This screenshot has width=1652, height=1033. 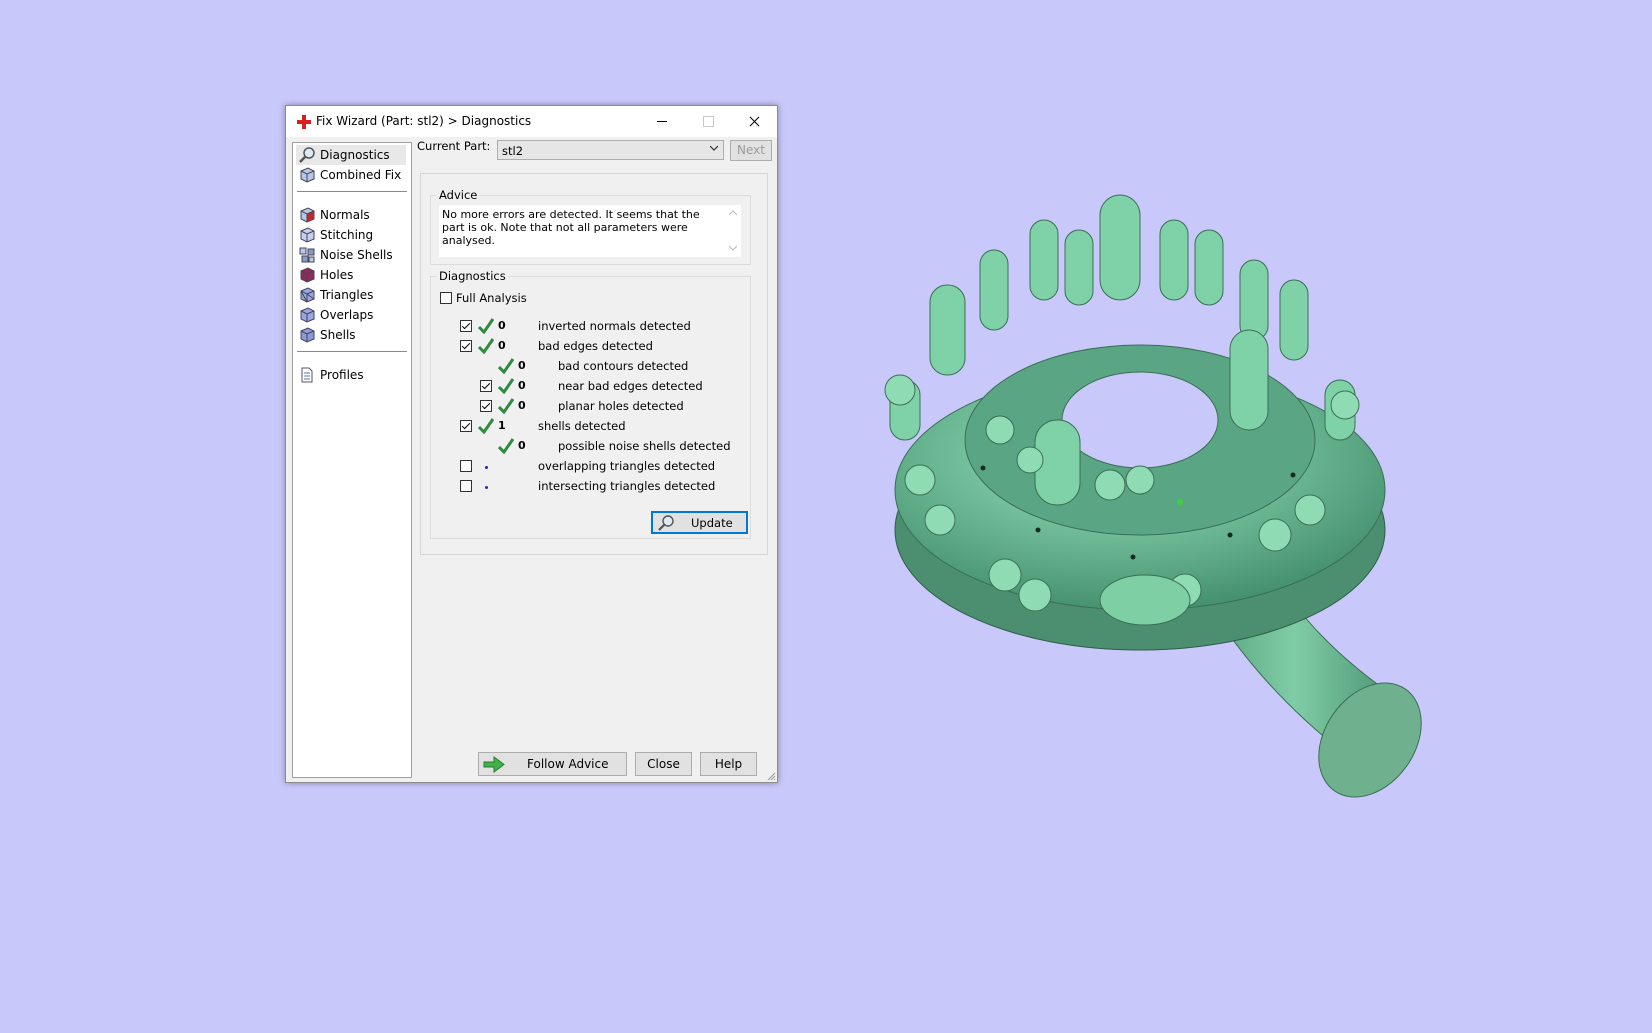 I want to click on title-bar: Fix Wizard (Part: stl2) > Diagnostics, so click(x=531, y=121).